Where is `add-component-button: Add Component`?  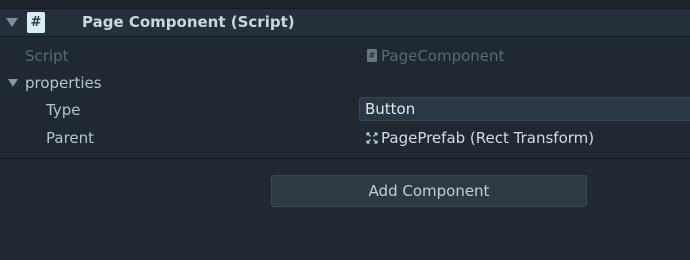
add-component-button: Add Component is located at coordinates (429, 191).